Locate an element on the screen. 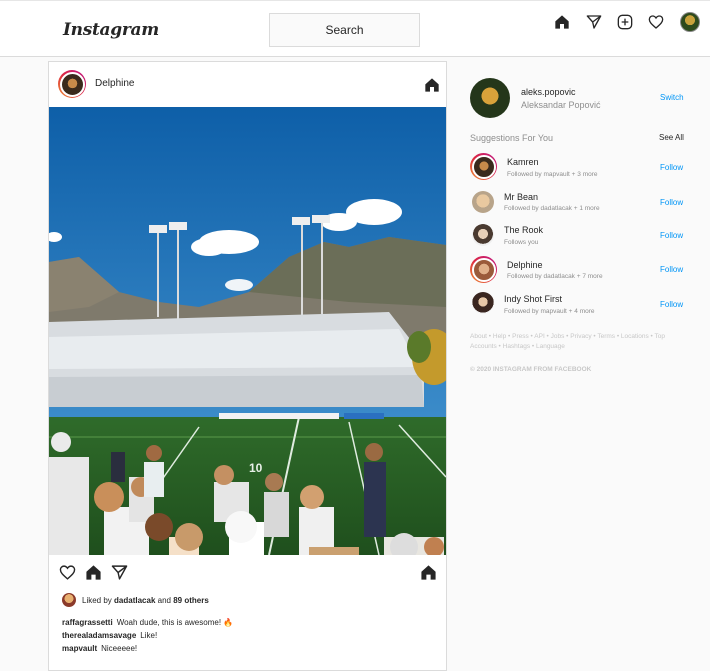 The image size is (710, 671). comment: therealadamsavage Like! is located at coordinates (109, 635).